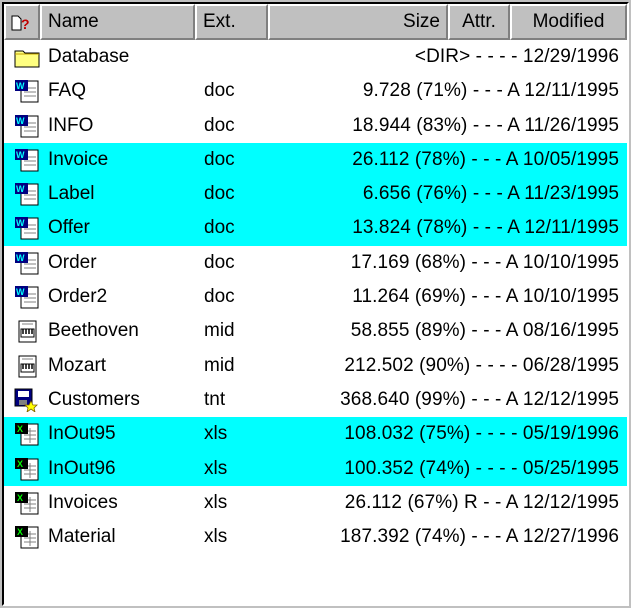  What do you see at coordinates (485, 159) in the screenshot?
I see `file-size-attr-modified: 26.112 (78%) - - - A 10/05/1995` at bounding box center [485, 159].